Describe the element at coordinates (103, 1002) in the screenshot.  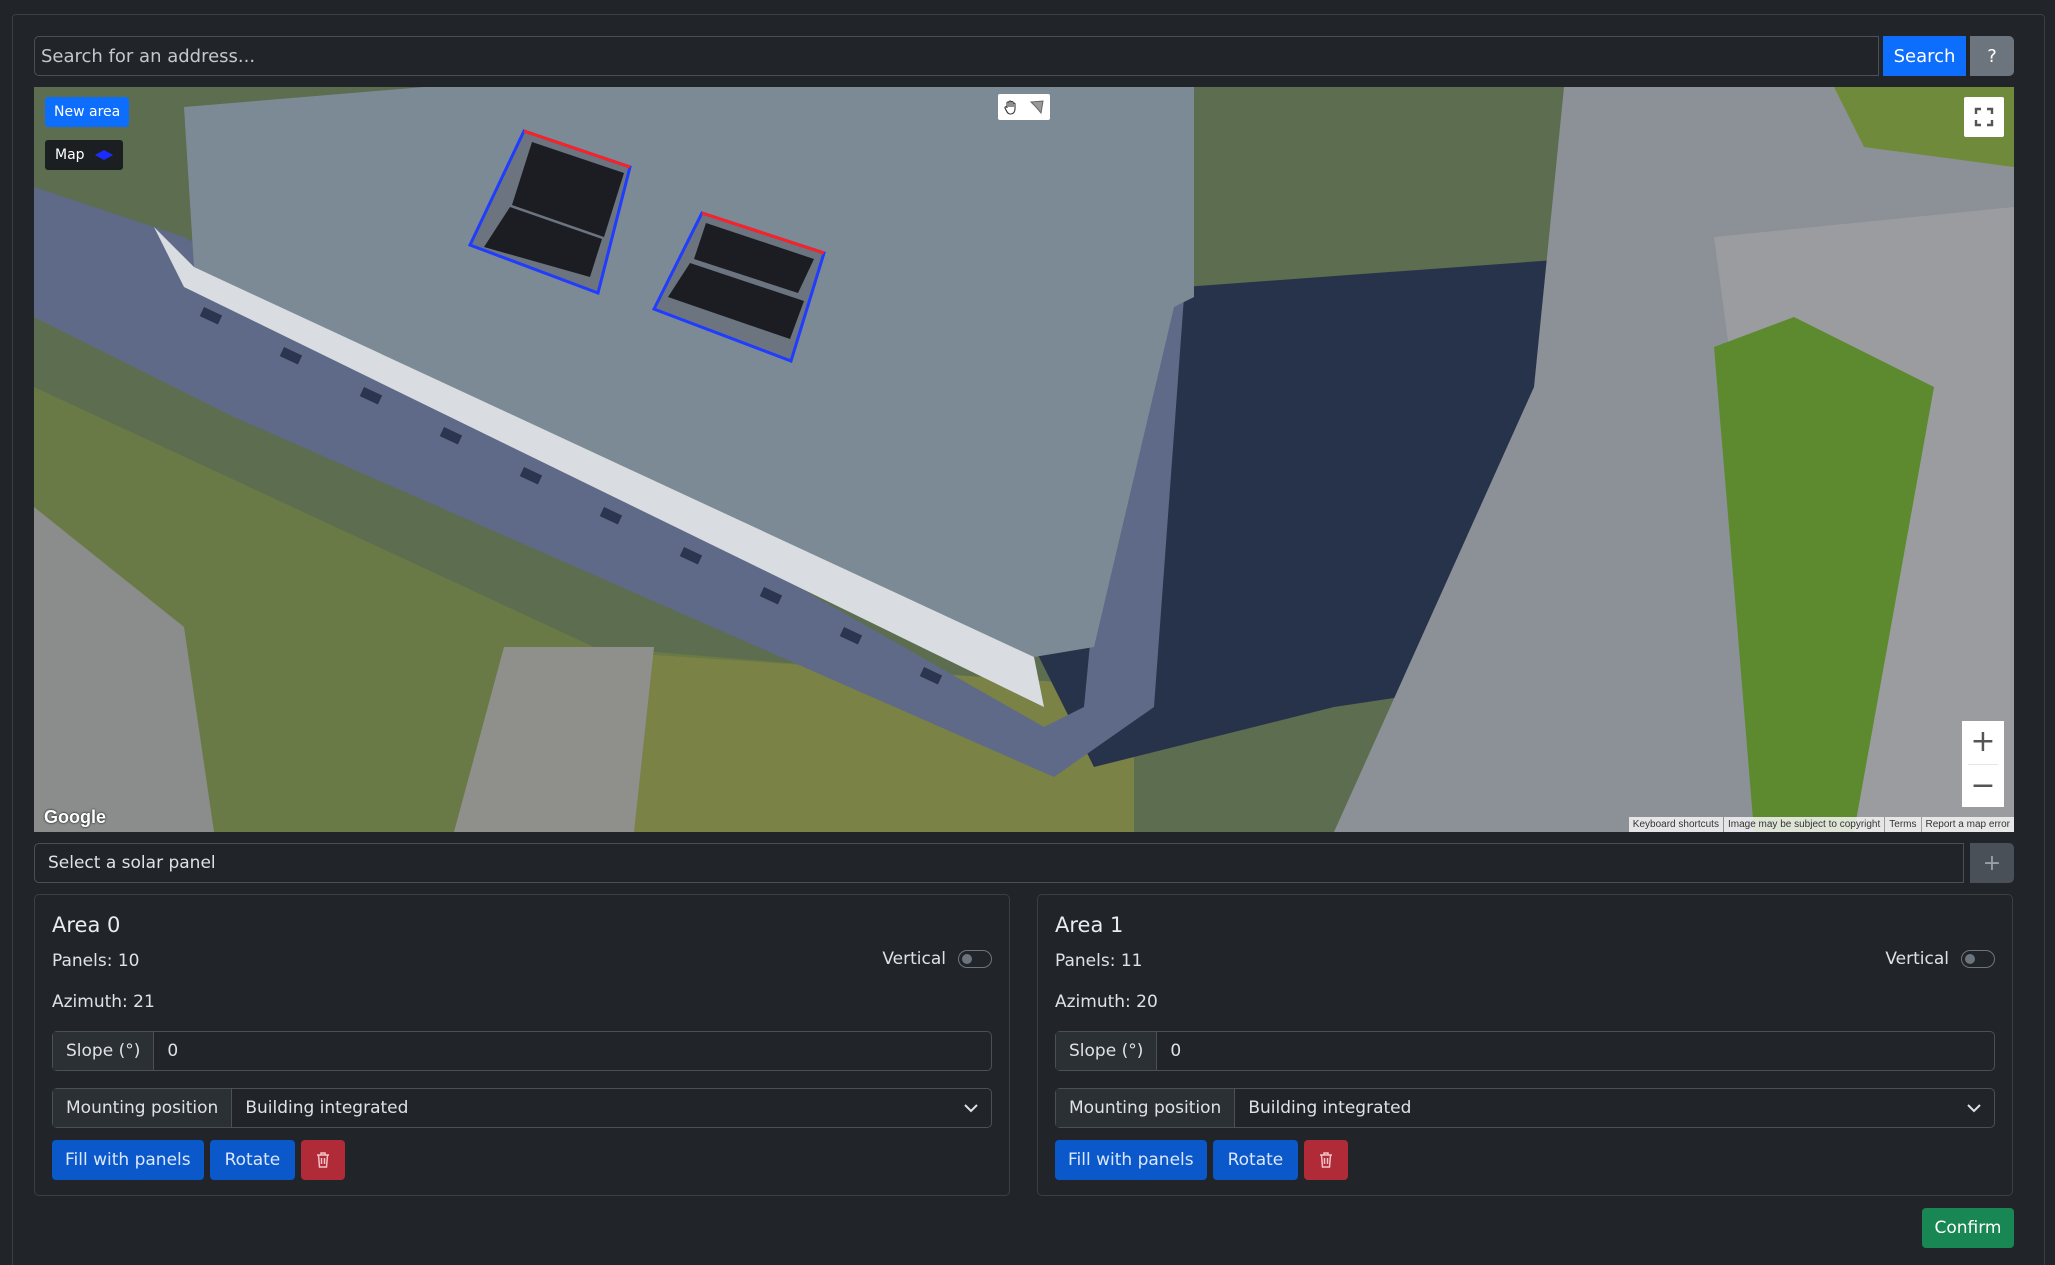
I see `azimuth-value: Azimuth: 21` at that location.